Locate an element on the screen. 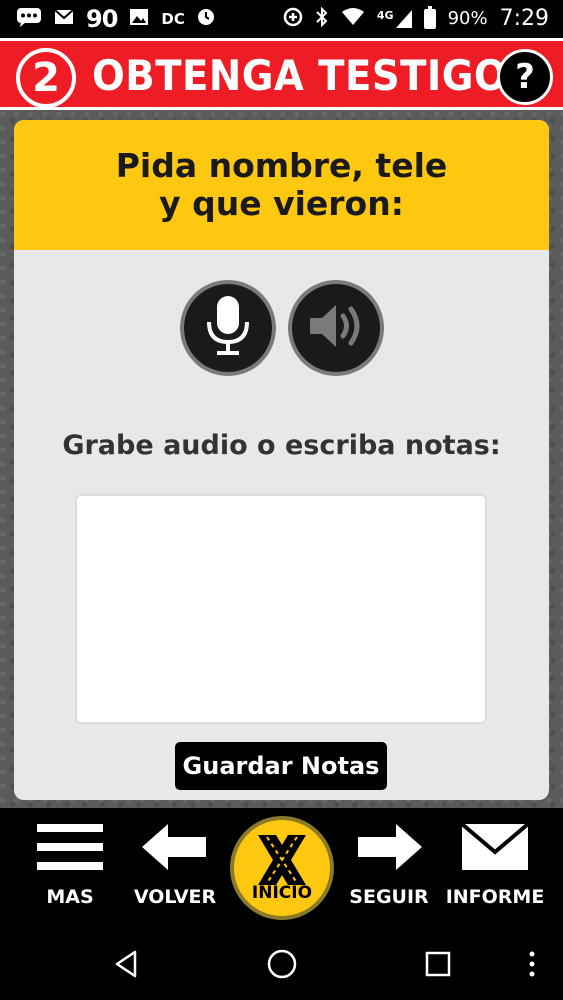  square-recents-icon is located at coordinates (438, 966).